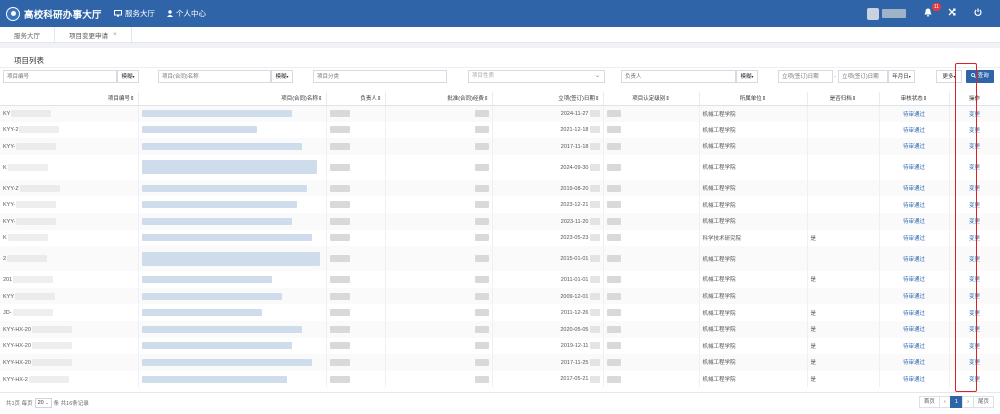 The height and width of the screenshot is (414, 1000). What do you see at coordinates (949, 76) in the screenshot?
I see `more-filters-button: 更多▾` at bounding box center [949, 76].